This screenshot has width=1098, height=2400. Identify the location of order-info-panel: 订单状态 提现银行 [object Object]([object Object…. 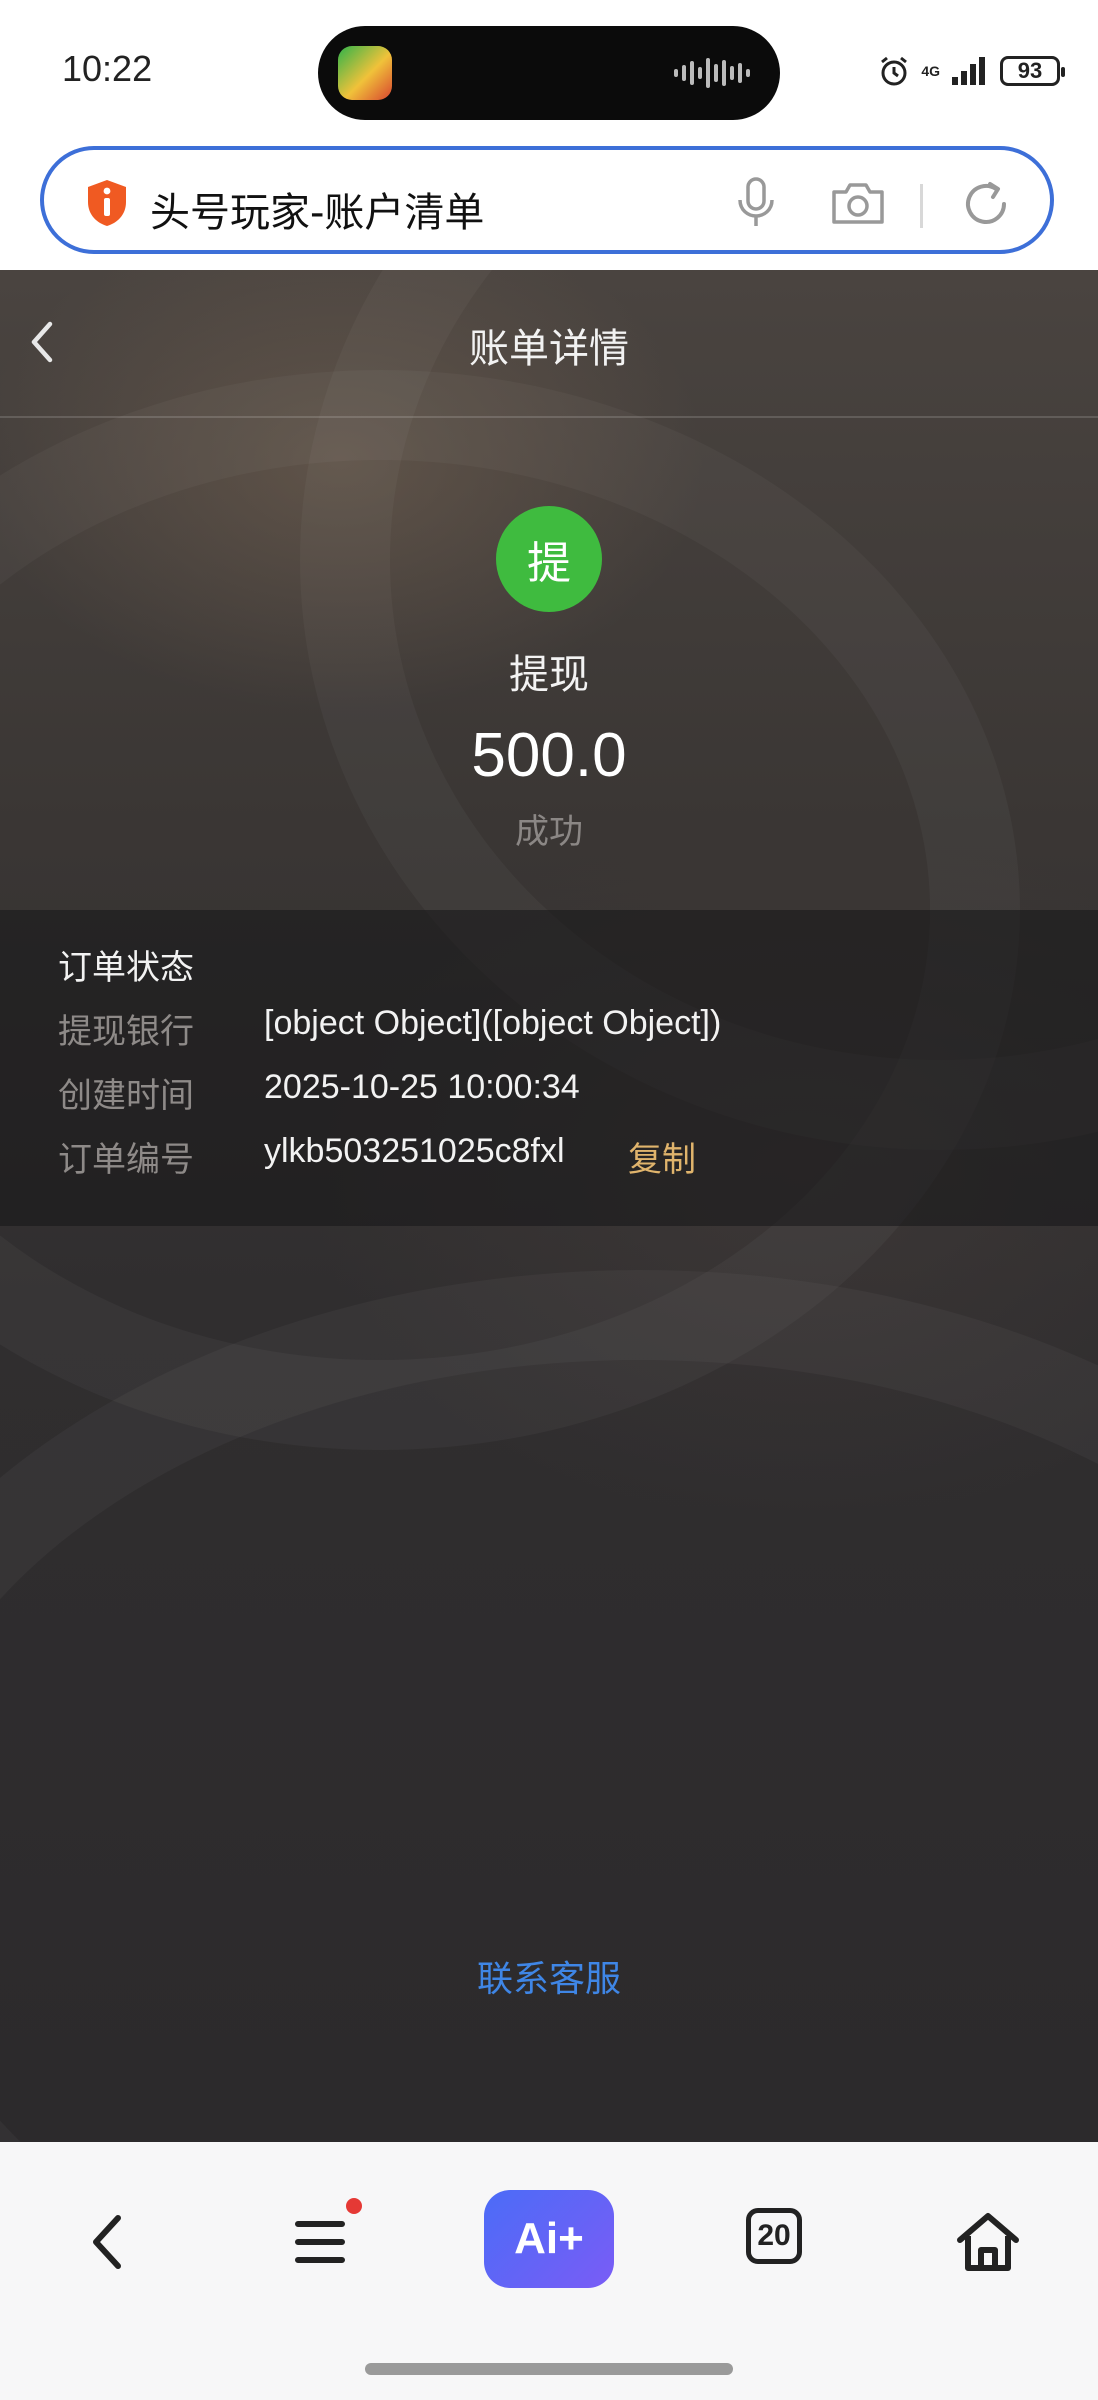
(549, 1068).